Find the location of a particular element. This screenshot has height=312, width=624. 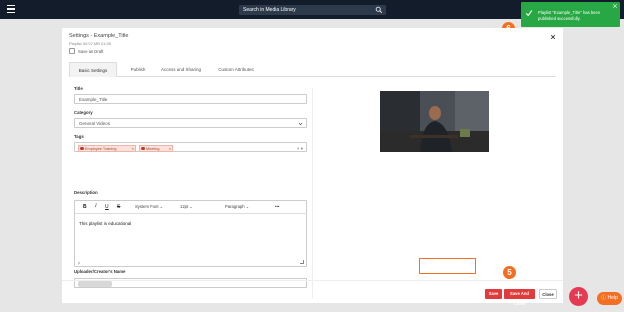

tag-chip-employee-training: Employee Training × is located at coordinates (107, 148).